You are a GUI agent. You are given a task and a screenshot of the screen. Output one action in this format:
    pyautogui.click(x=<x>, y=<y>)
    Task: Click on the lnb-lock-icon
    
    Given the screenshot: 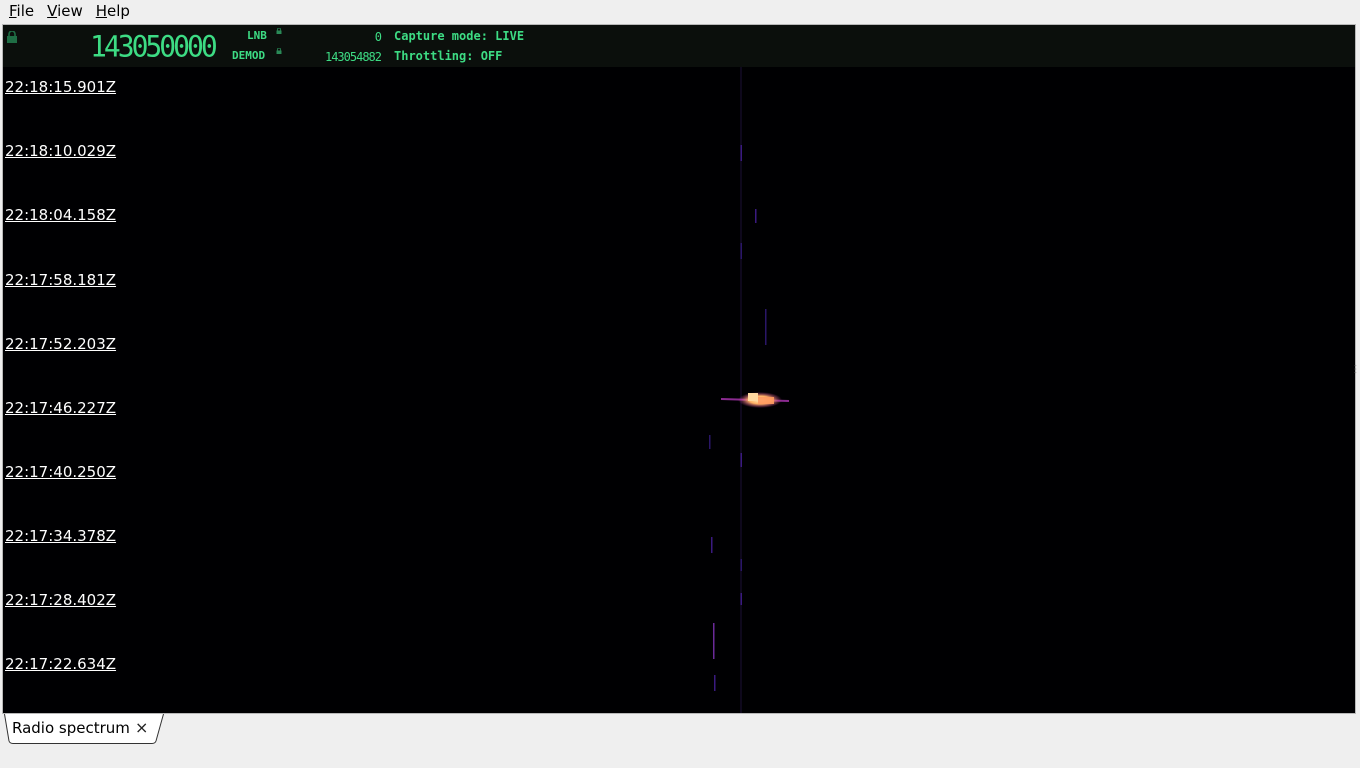 What is the action you would take?
    pyautogui.click(x=279, y=31)
    